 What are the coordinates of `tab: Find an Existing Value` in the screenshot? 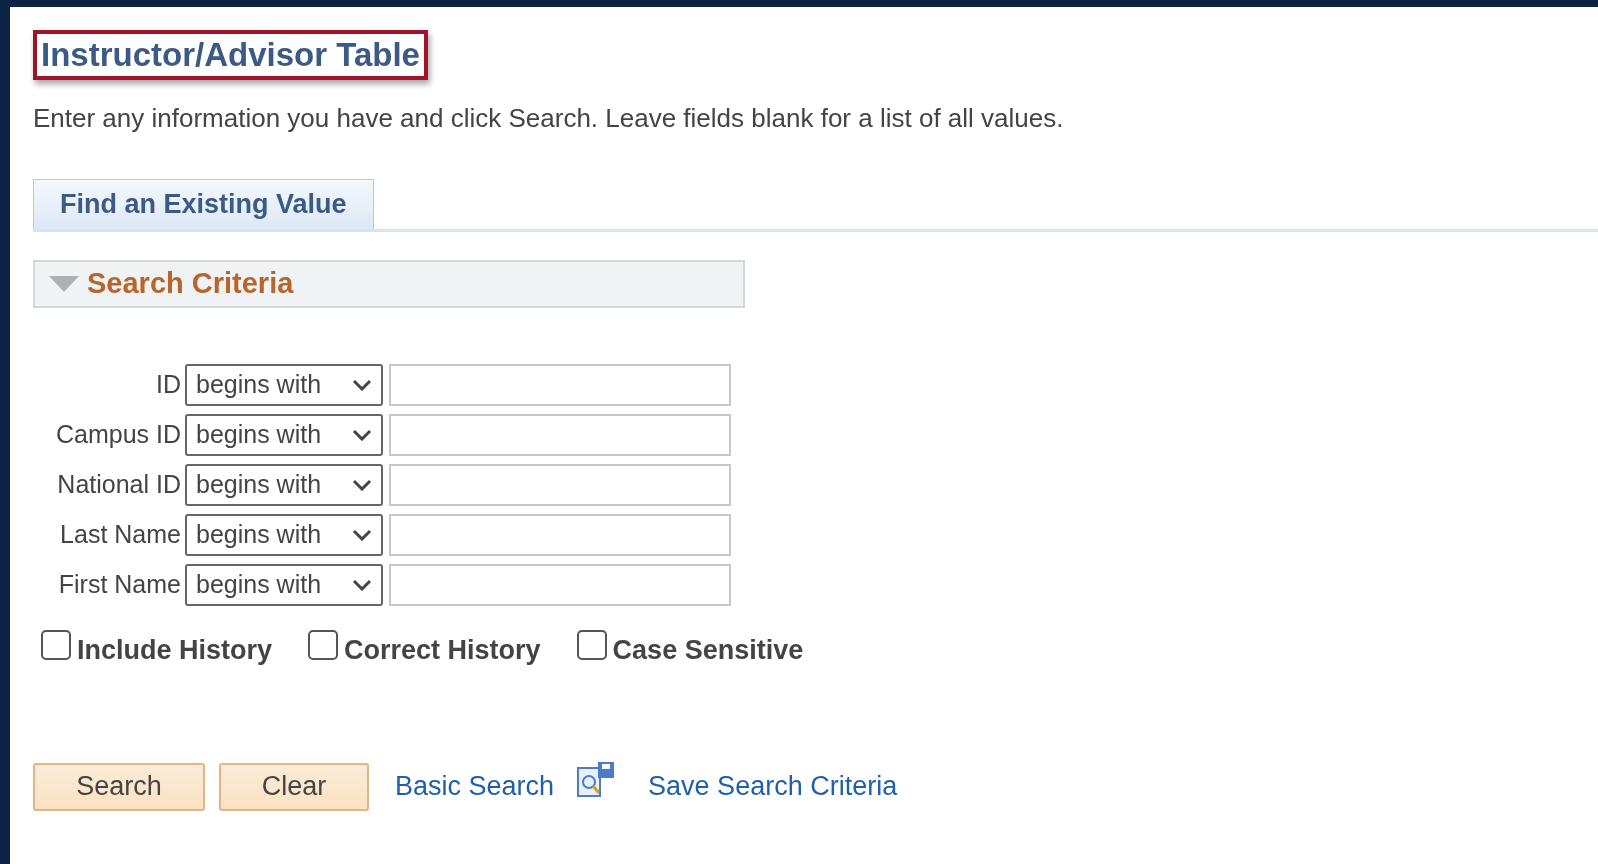 It's located at (203, 204).